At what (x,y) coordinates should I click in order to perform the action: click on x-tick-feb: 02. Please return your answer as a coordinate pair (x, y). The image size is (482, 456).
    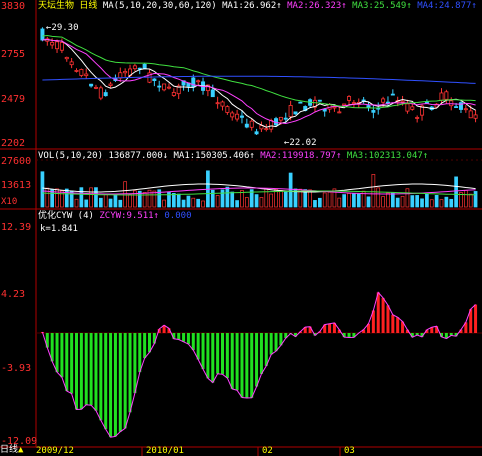
    Looking at the image, I should click on (267, 451).